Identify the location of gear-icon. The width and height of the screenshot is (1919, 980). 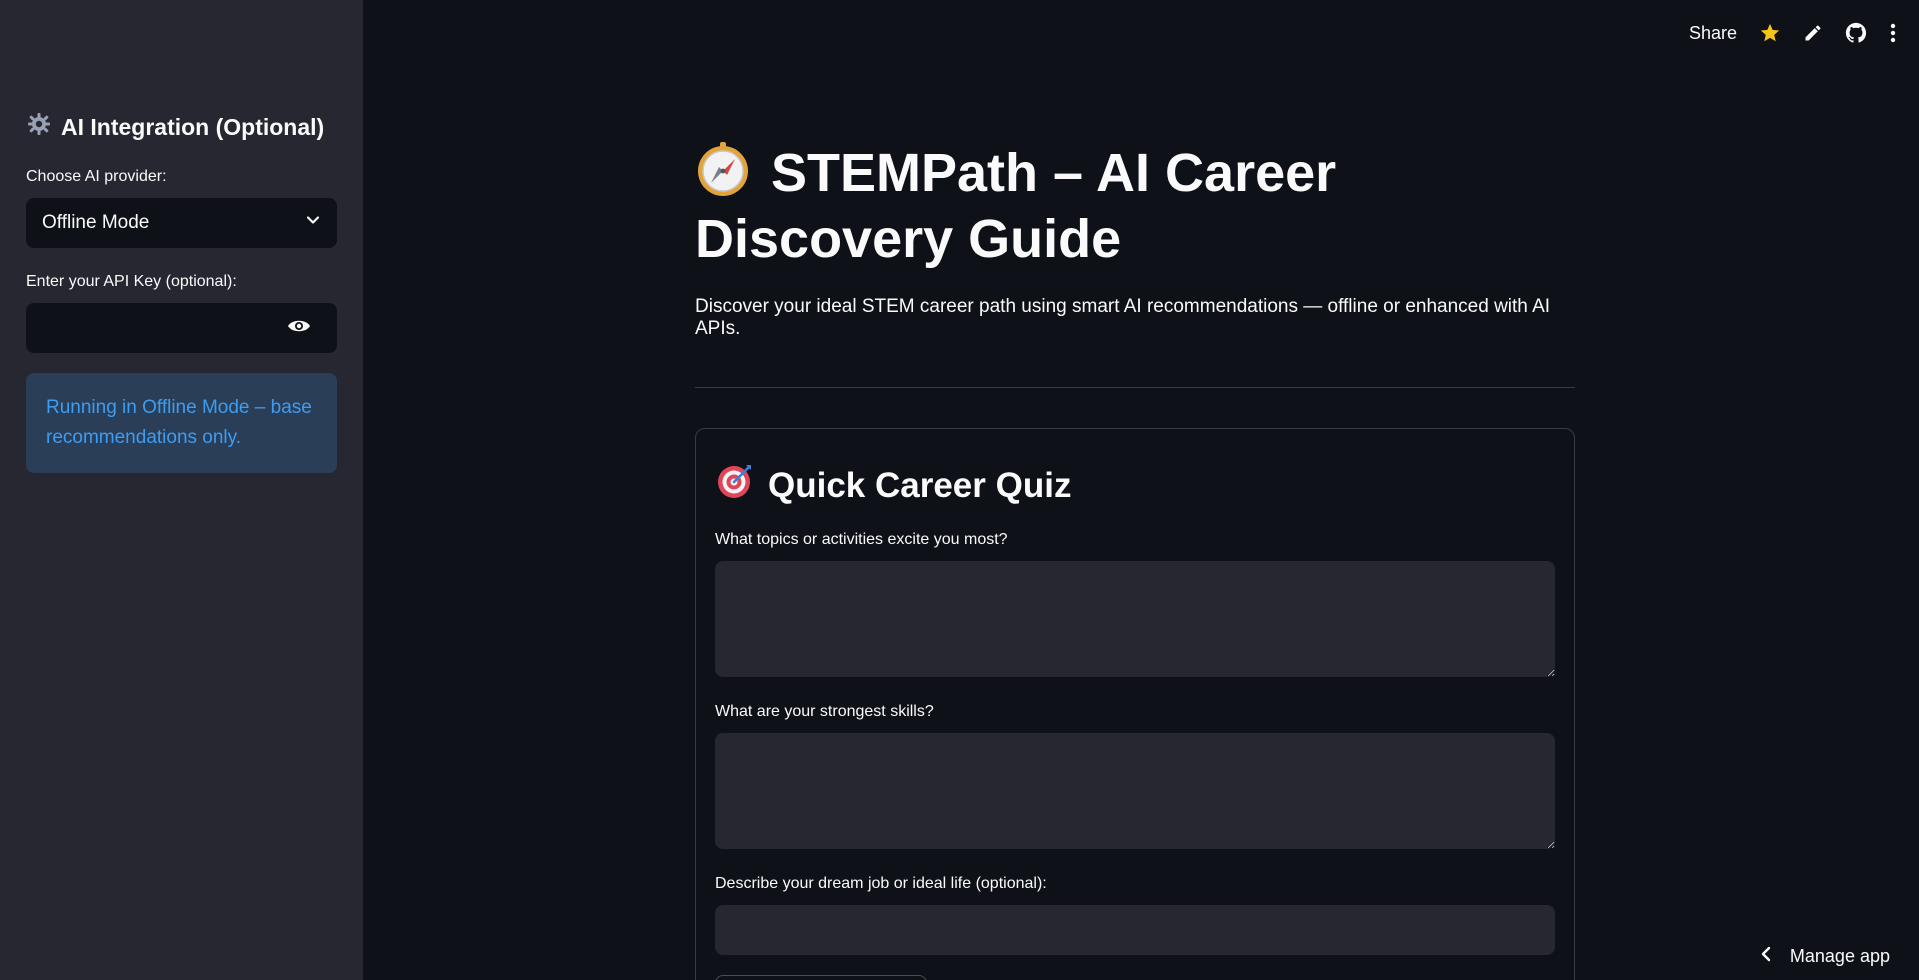
(39, 127).